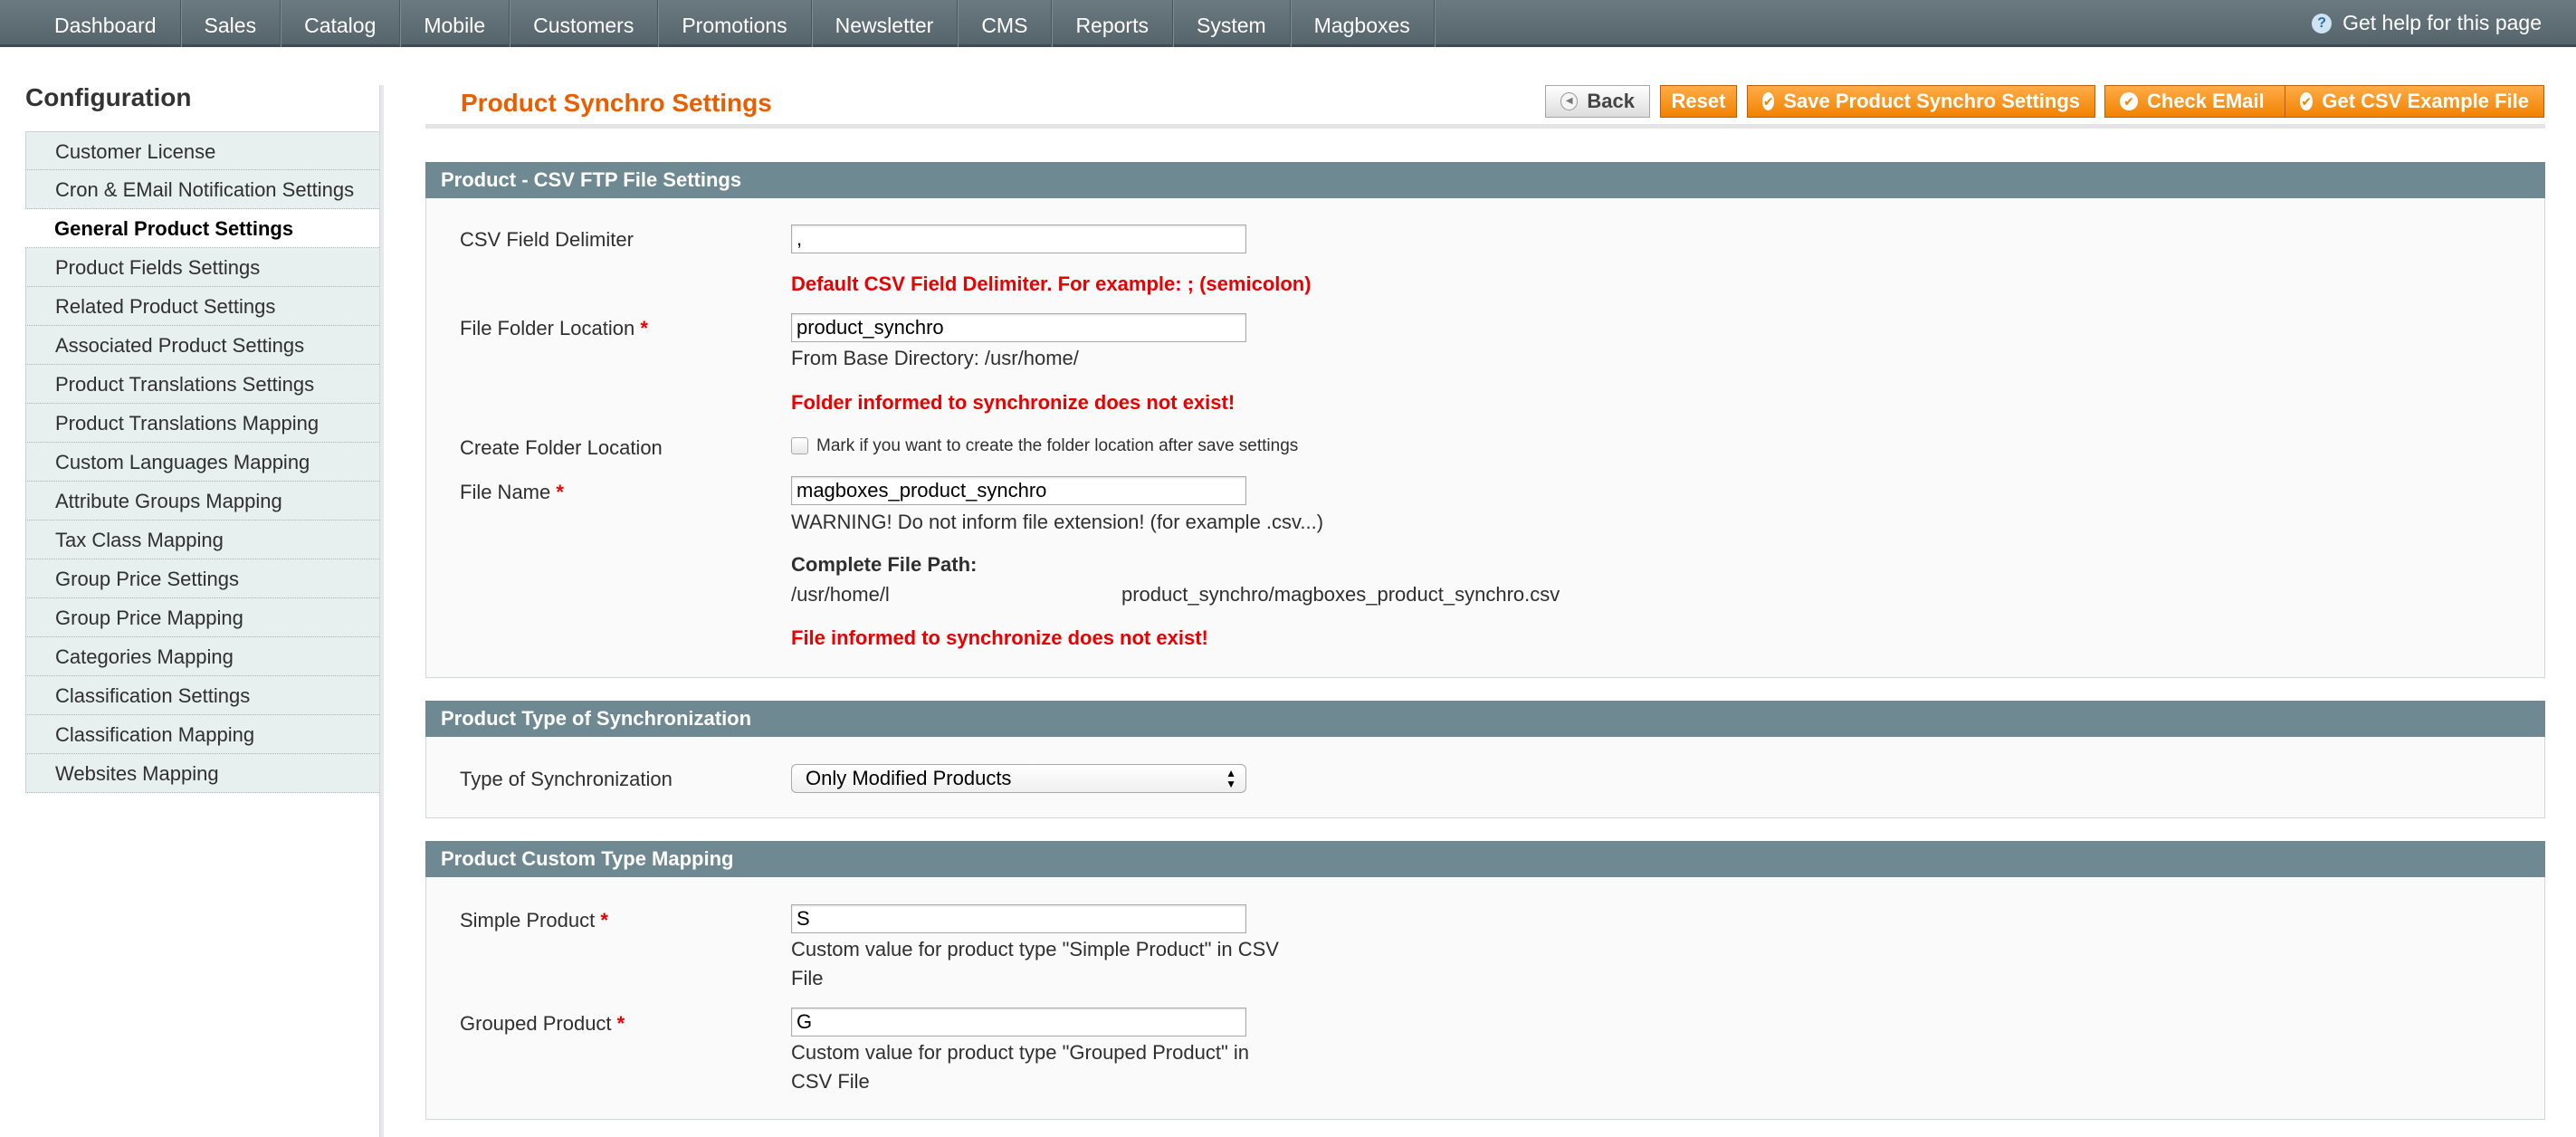 The height and width of the screenshot is (1137, 2576). I want to click on sidebar-item-product-translations-mapping: Product Translations Mapping, so click(204, 424).